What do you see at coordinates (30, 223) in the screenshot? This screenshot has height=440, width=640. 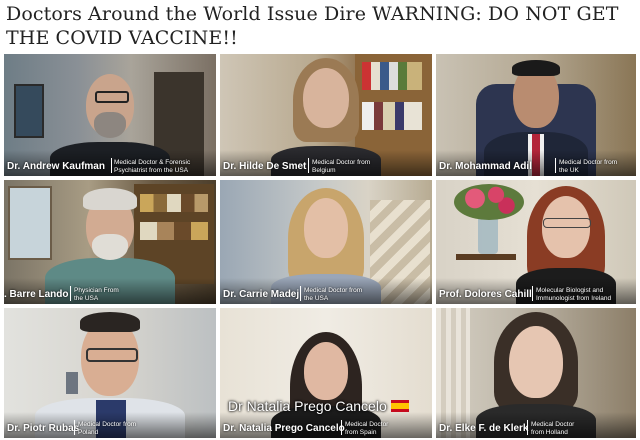 I see `window` at bounding box center [30, 223].